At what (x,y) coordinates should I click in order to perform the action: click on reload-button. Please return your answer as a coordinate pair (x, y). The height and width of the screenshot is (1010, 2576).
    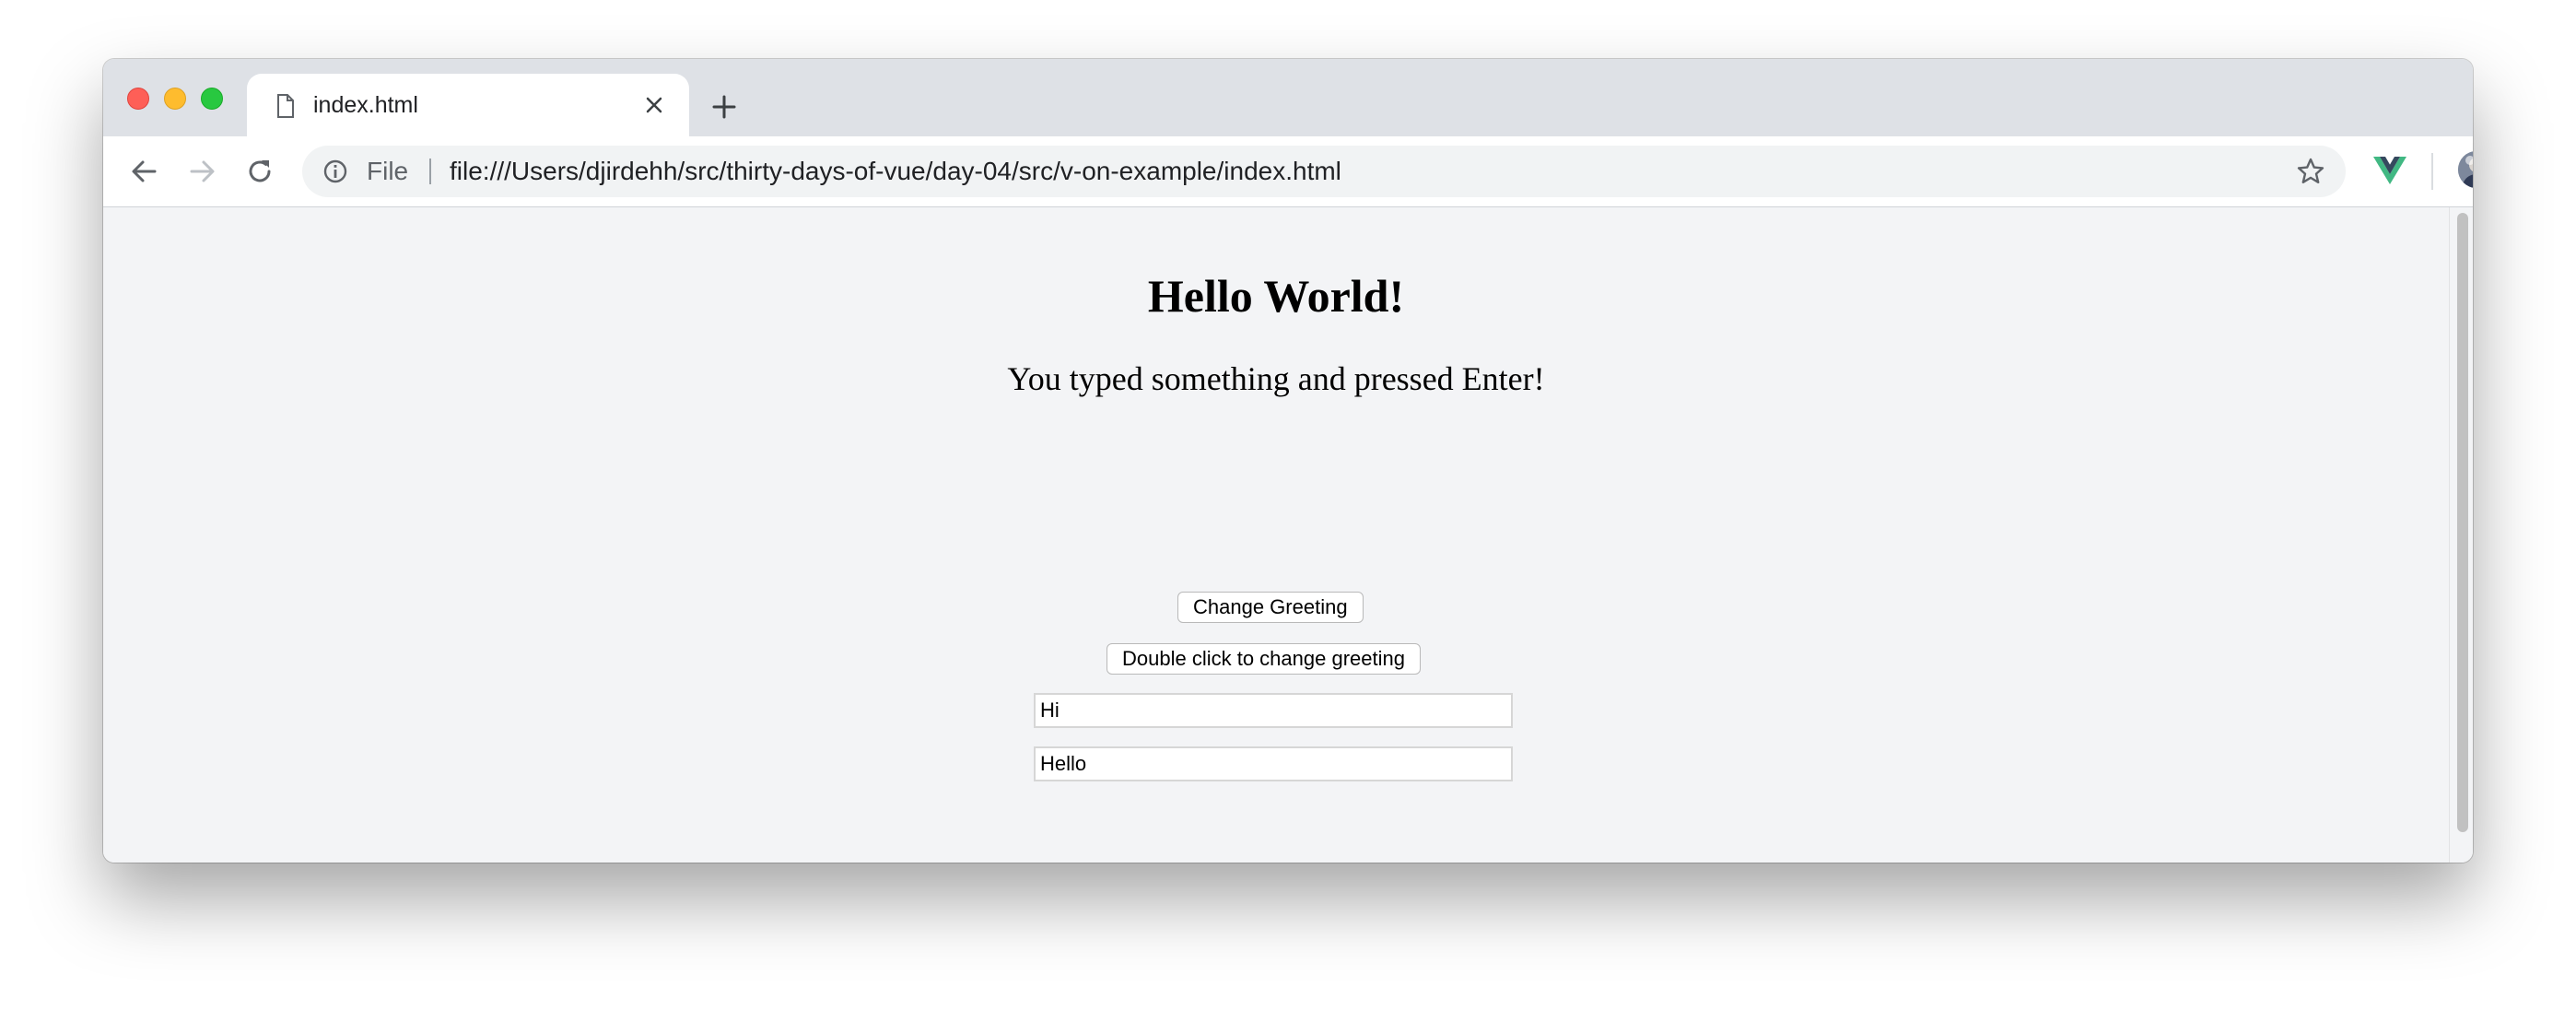
    Looking at the image, I should click on (260, 171).